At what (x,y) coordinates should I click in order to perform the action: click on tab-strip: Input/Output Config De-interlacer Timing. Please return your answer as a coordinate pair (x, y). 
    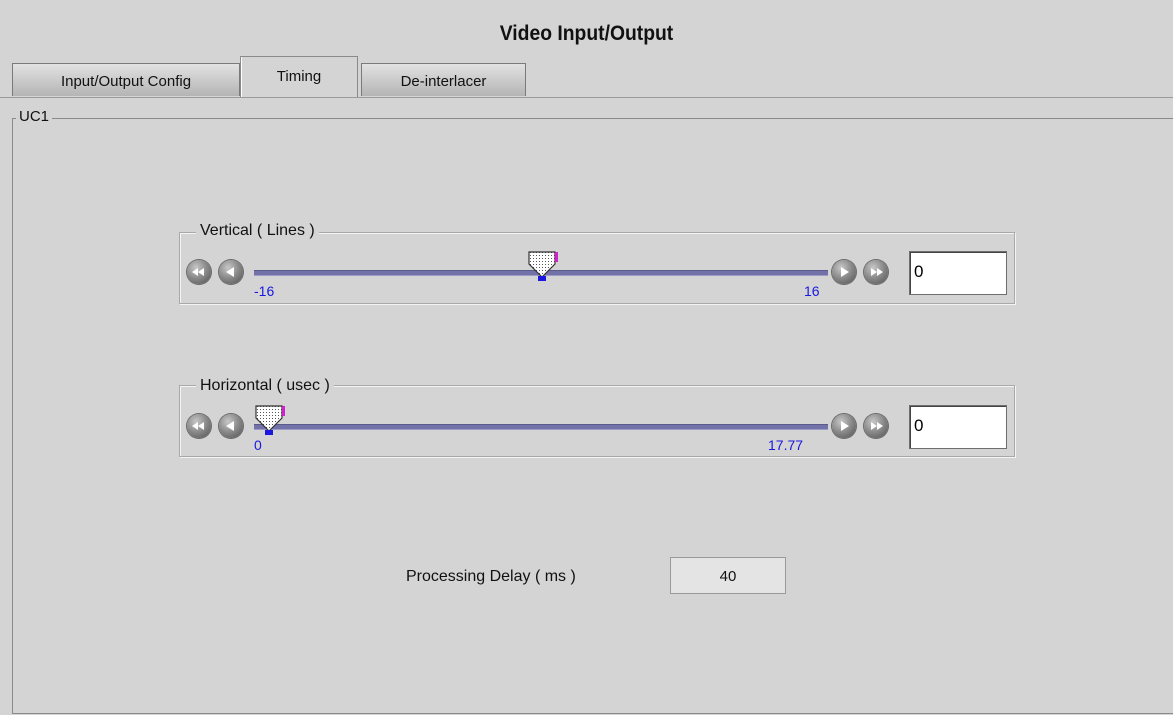
    Looking at the image, I should click on (586, 77).